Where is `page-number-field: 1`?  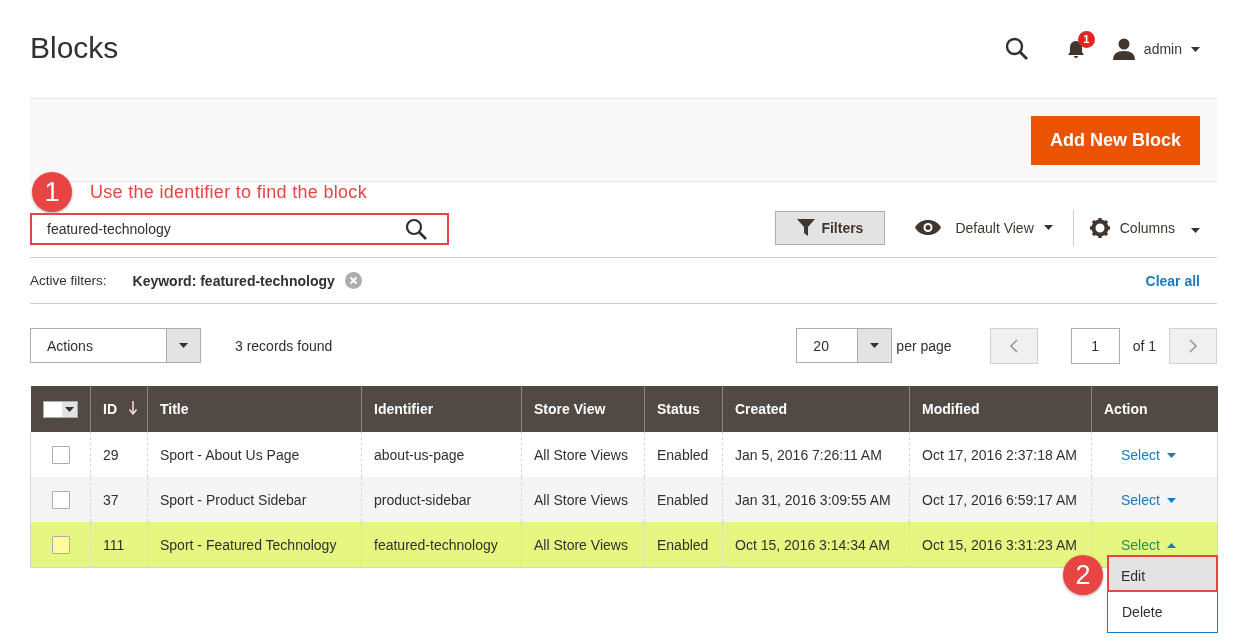 page-number-field: 1 is located at coordinates (1095, 345).